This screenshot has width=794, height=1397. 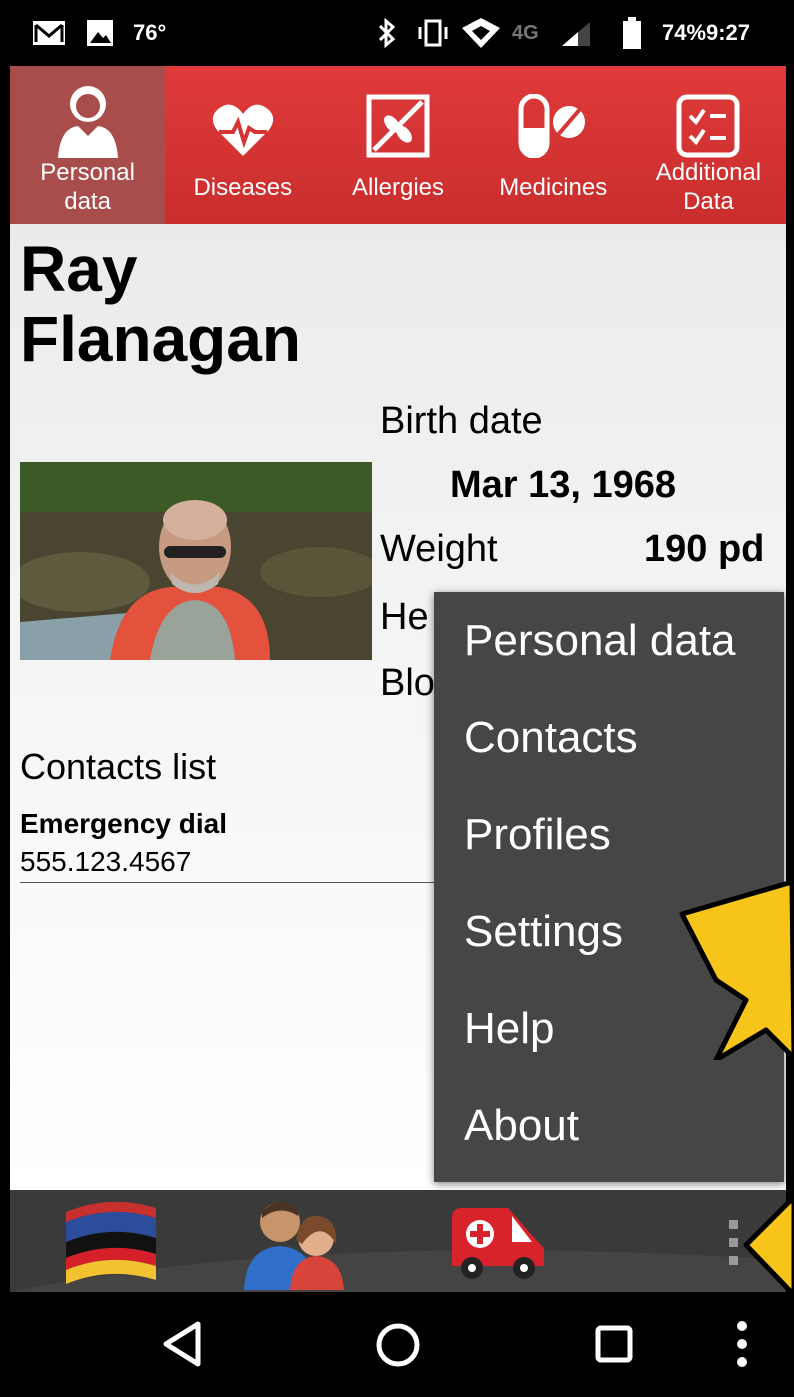 What do you see at coordinates (553, 187) in the screenshot?
I see `tab-label: Medicines` at bounding box center [553, 187].